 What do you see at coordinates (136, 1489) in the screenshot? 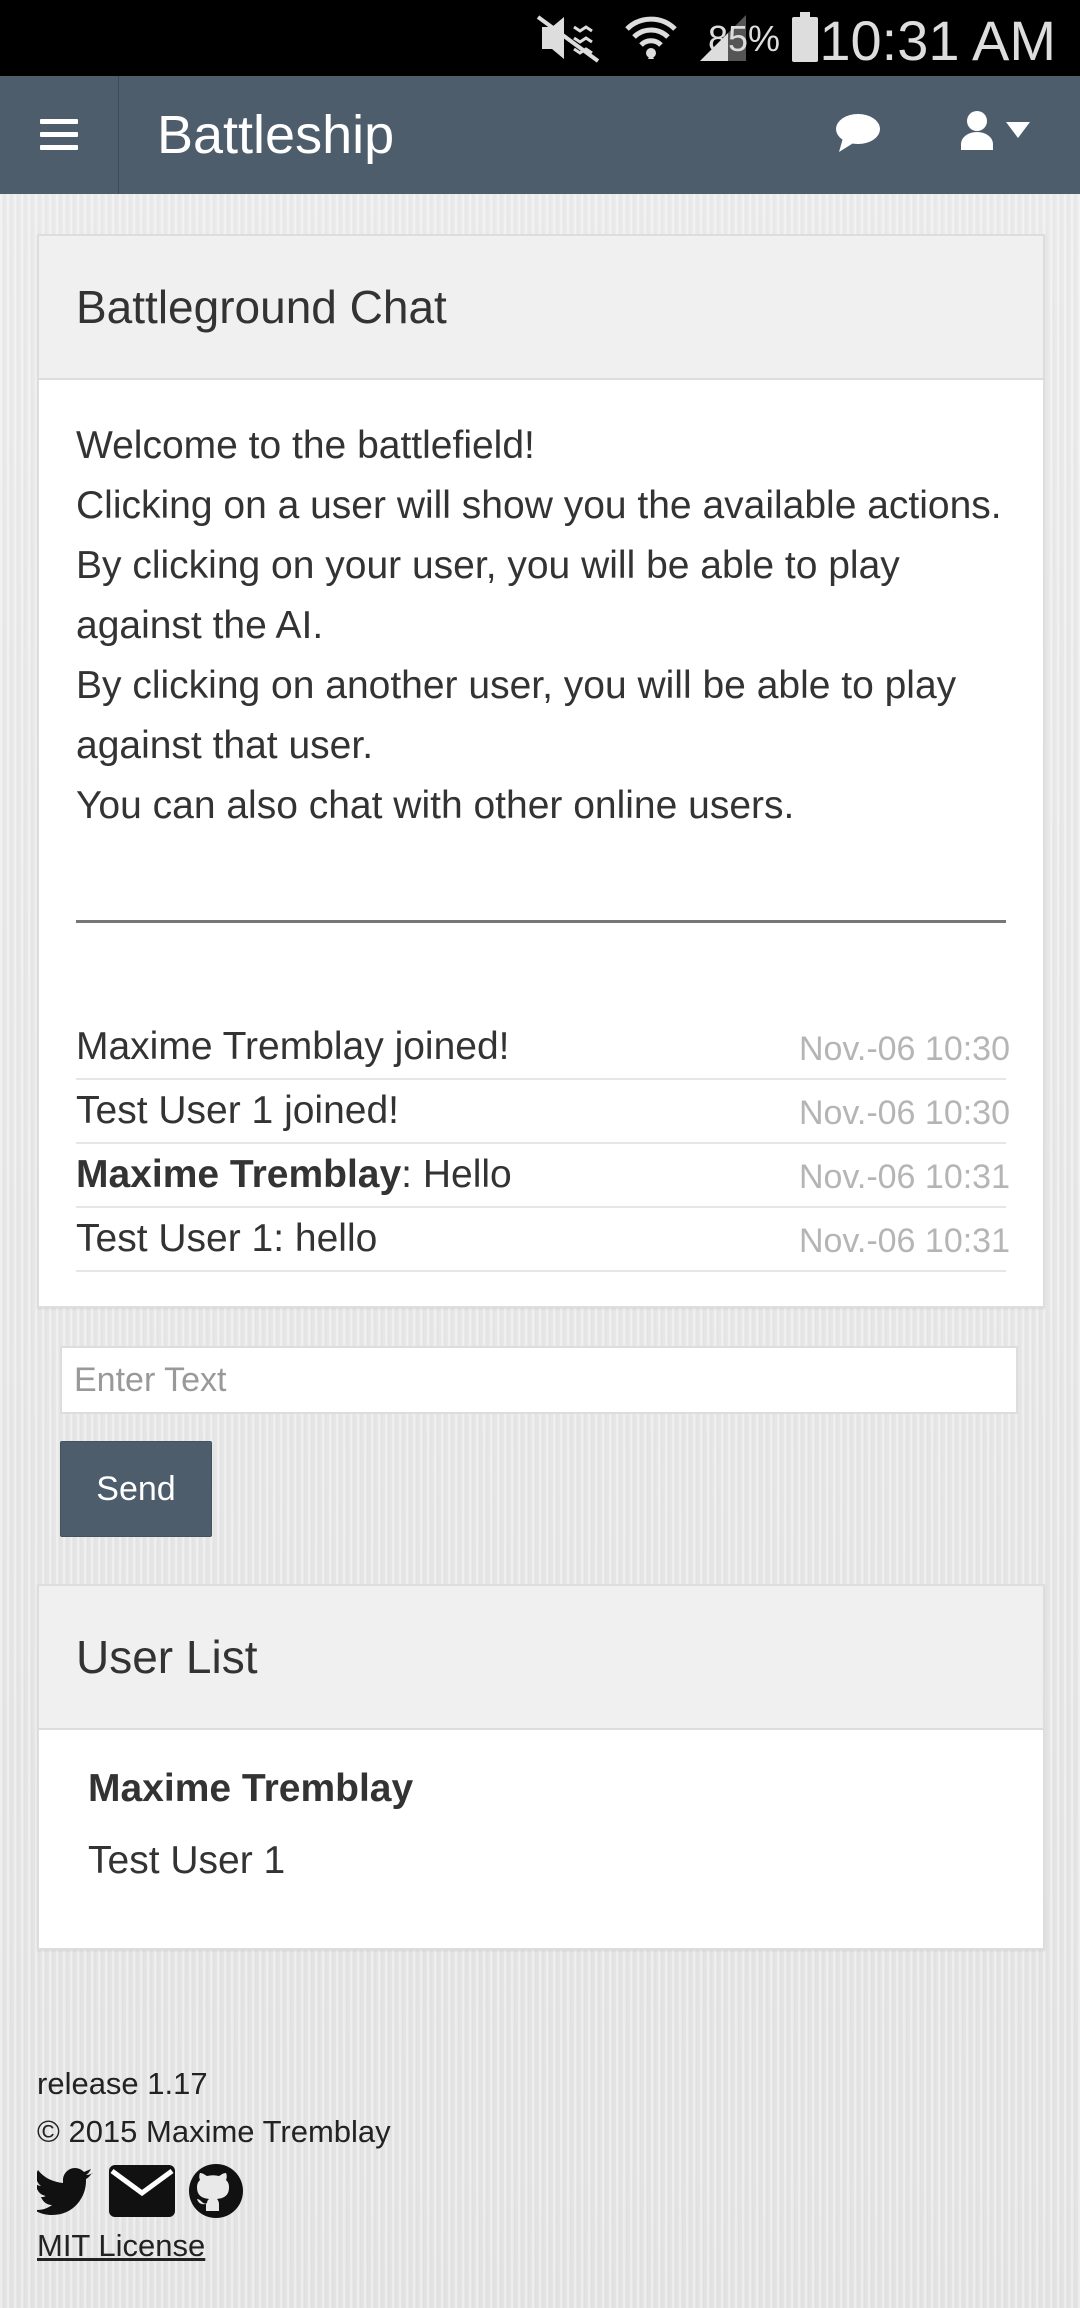
I see `send-button: Send` at bounding box center [136, 1489].